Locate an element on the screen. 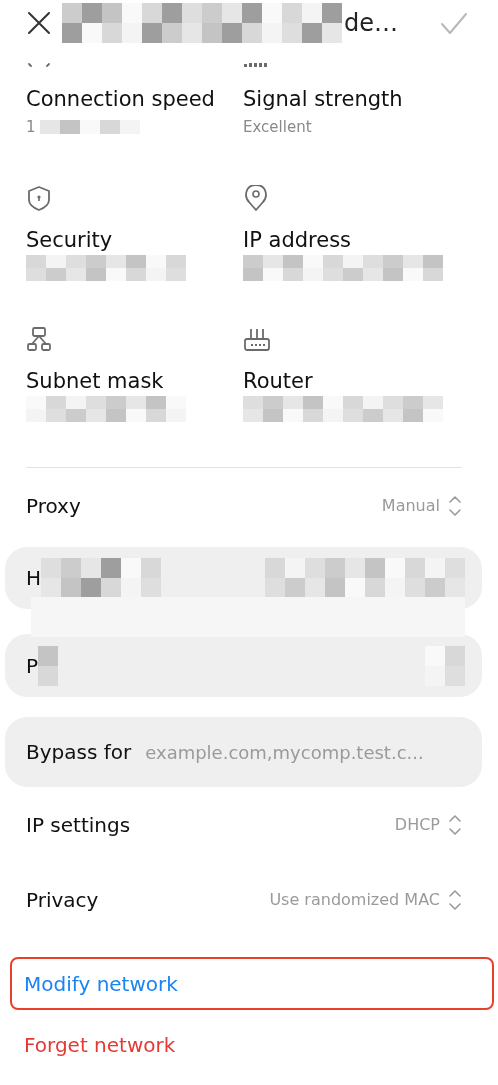 This screenshot has width=498, height=1085. info-value: 1 is located at coordinates (31, 127).